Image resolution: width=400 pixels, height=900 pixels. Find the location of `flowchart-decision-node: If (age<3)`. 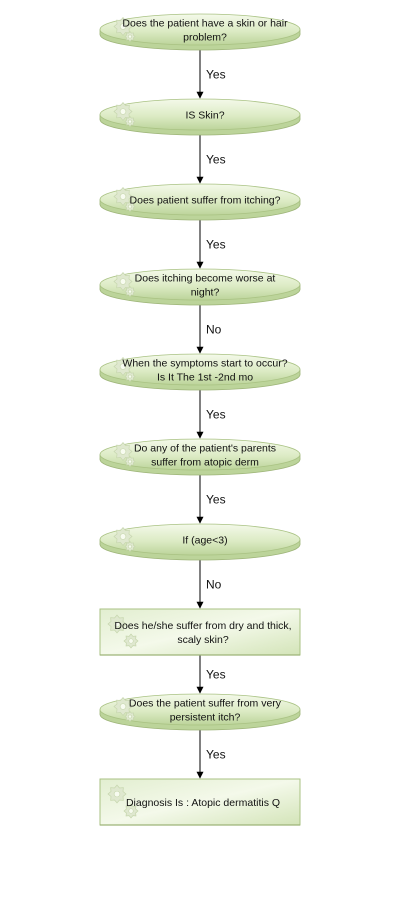

flowchart-decision-node: If (age<3) is located at coordinates (200, 542).